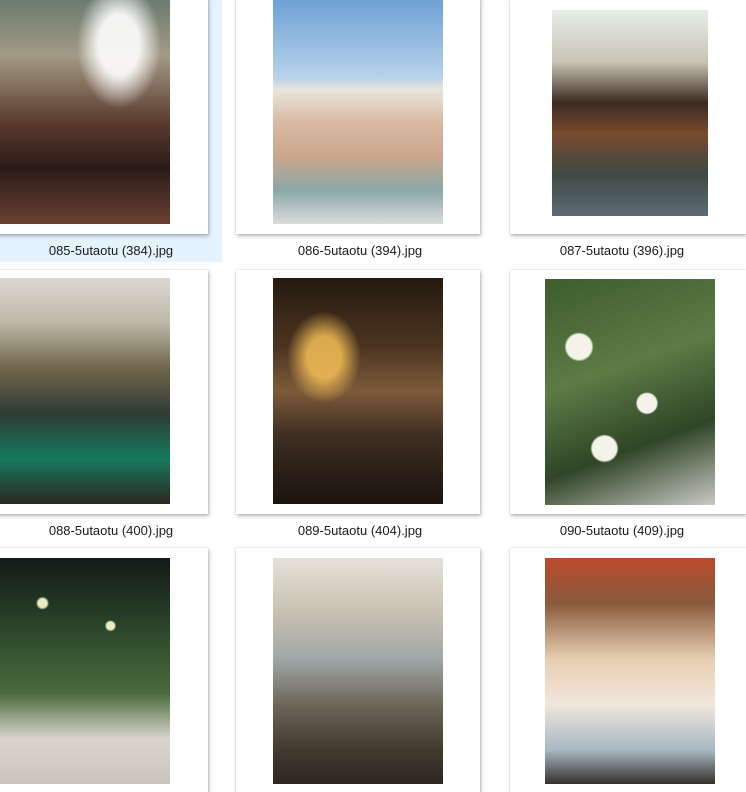  Describe the element at coordinates (360, 530) in the screenshot. I see `file-name-label: 089-5utaotu (404).jpg` at that location.